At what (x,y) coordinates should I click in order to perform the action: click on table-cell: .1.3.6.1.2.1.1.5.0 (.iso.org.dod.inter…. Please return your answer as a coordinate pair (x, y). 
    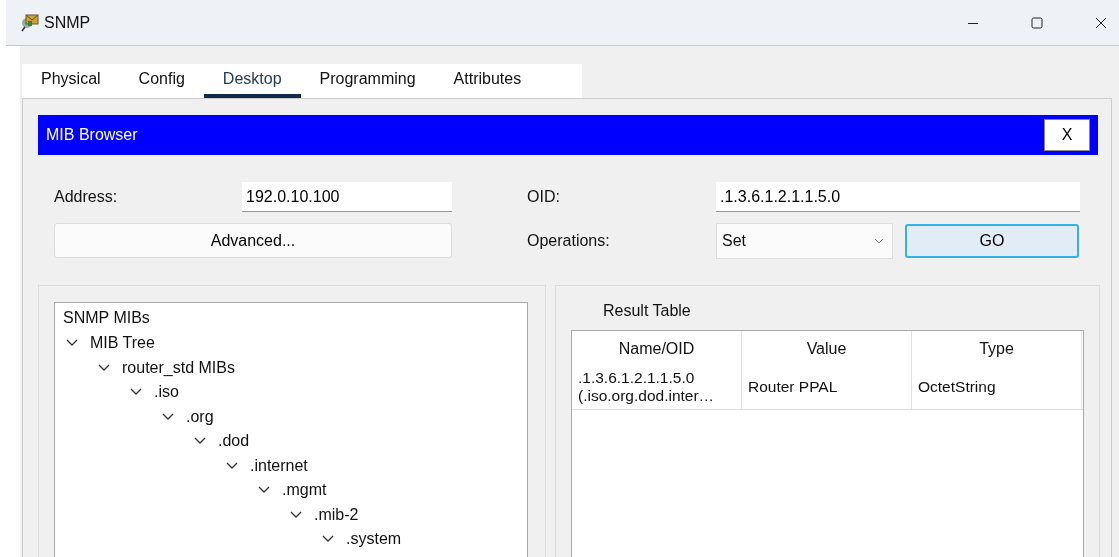
    Looking at the image, I should click on (657, 387).